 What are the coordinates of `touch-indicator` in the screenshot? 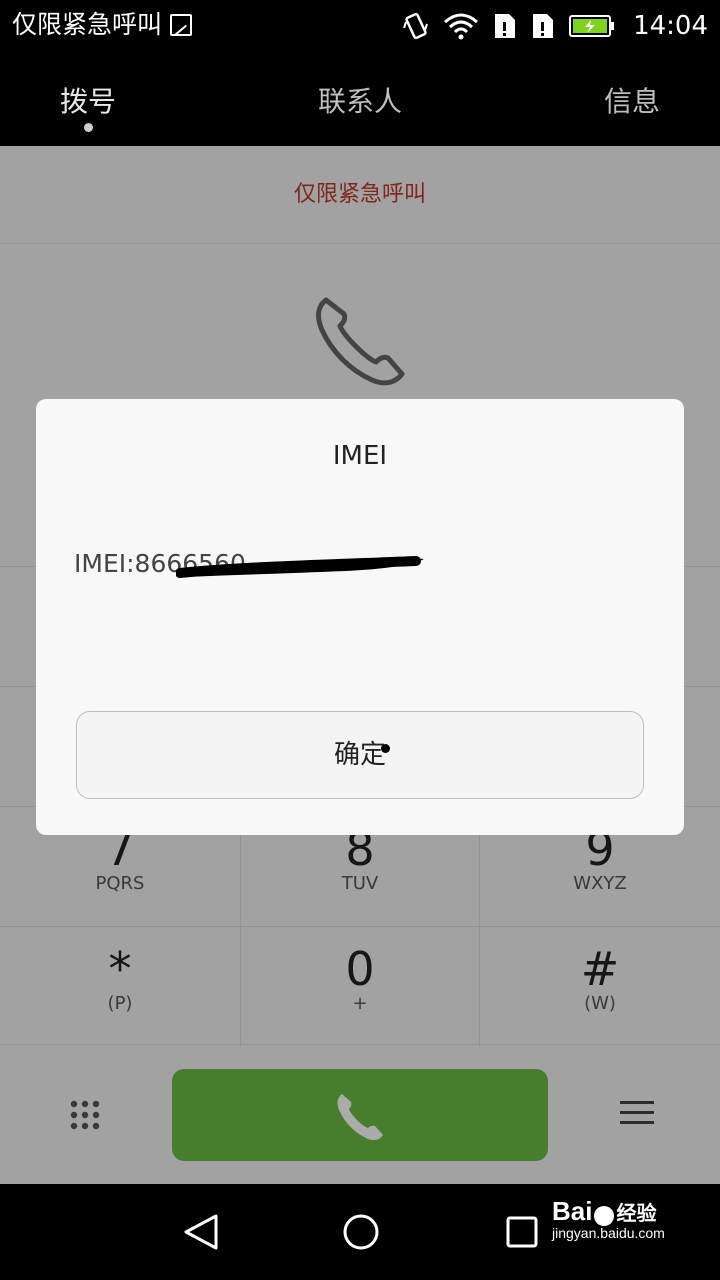 It's located at (385, 748).